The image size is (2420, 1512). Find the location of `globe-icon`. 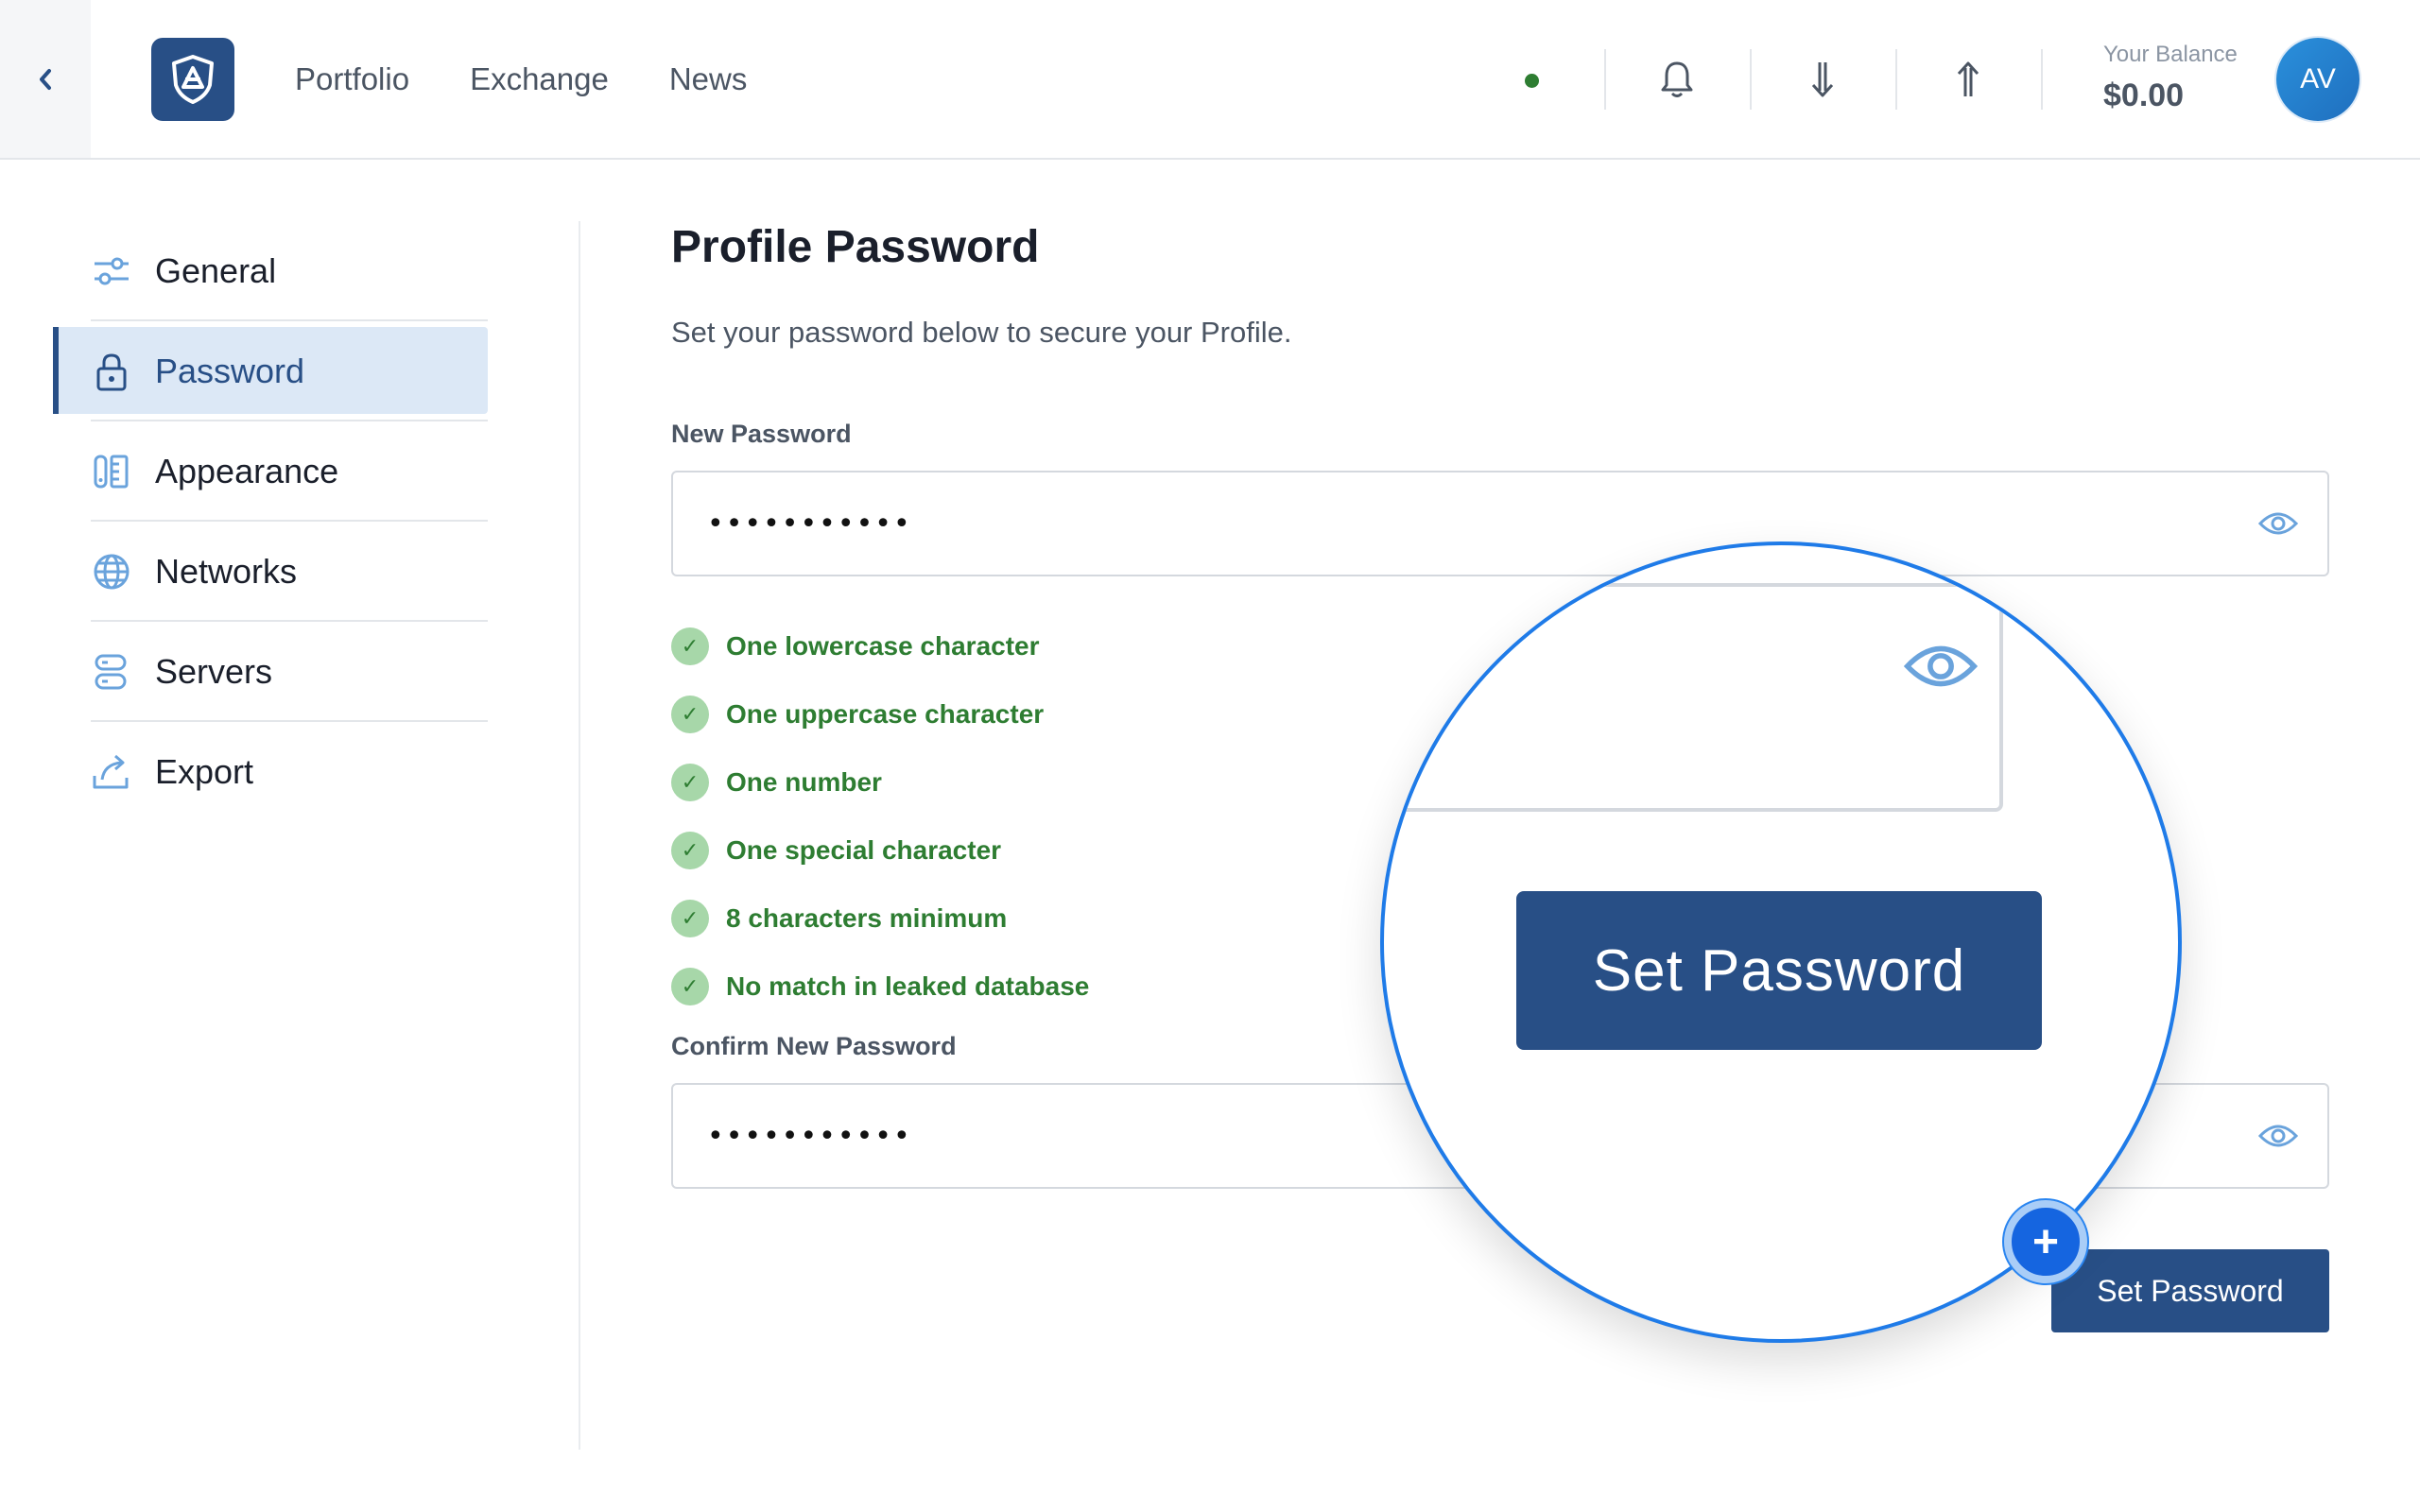

globe-icon is located at coordinates (111, 572).